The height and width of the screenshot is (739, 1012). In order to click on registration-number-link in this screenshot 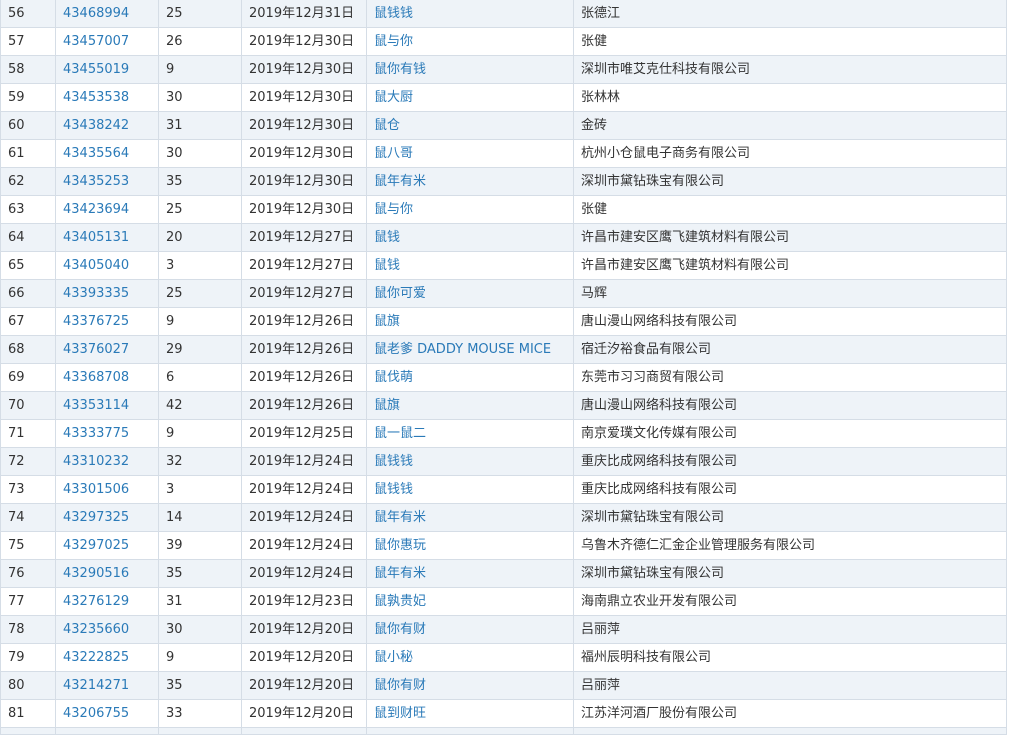, I will do `click(107, 731)`.